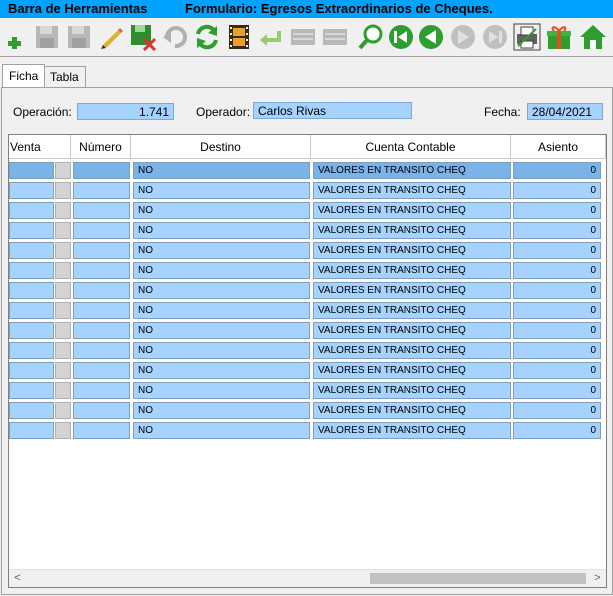 This screenshot has width=613, height=596. I want to click on first-record-icon, so click(401, 37).